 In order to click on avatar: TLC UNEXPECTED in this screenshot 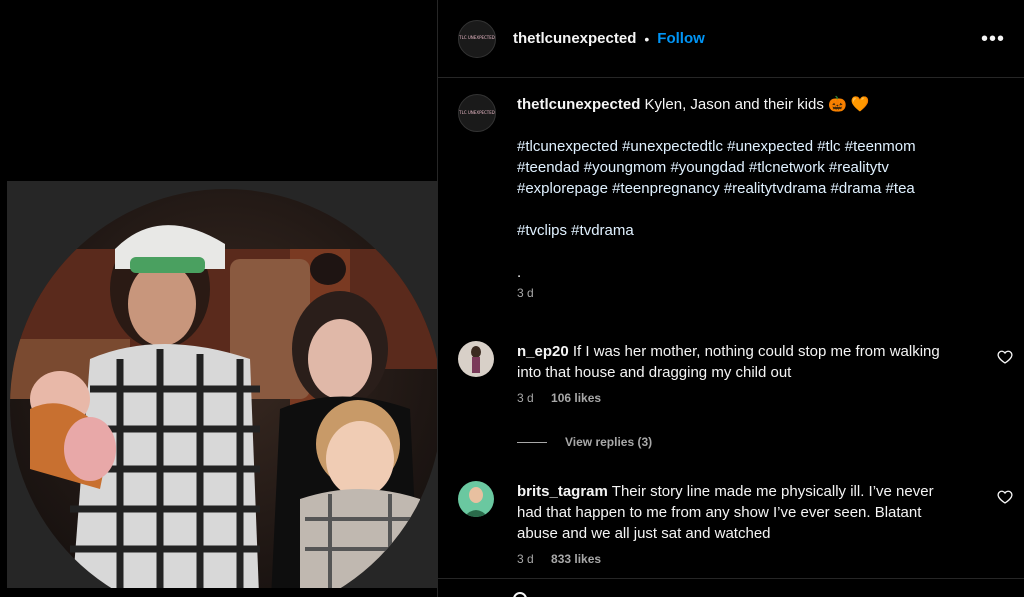, I will do `click(477, 38)`.